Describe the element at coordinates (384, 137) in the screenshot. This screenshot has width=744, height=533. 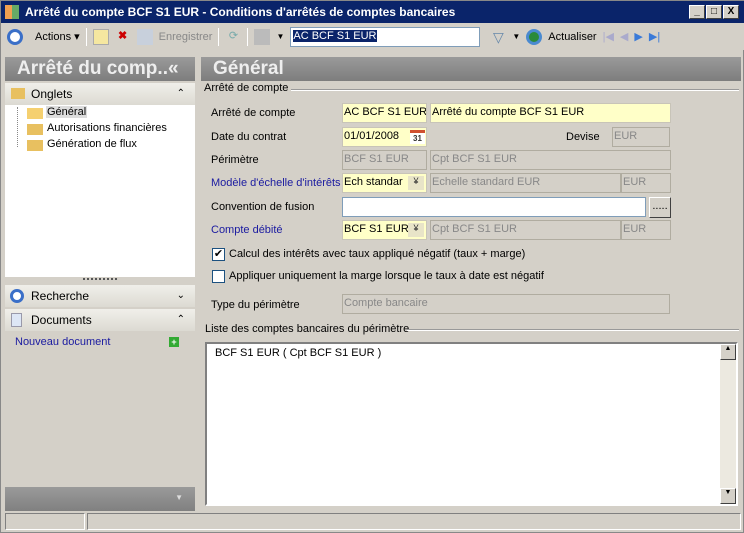
I see `date-field: 01/01/2008 31` at that location.